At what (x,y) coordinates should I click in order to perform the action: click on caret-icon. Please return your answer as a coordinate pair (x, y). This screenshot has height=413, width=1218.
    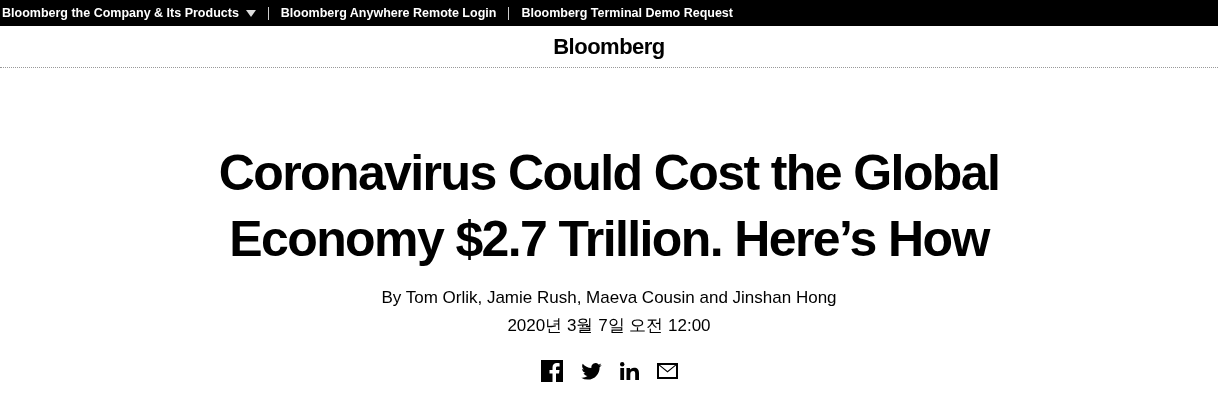
    Looking at the image, I should click on (250, 13).